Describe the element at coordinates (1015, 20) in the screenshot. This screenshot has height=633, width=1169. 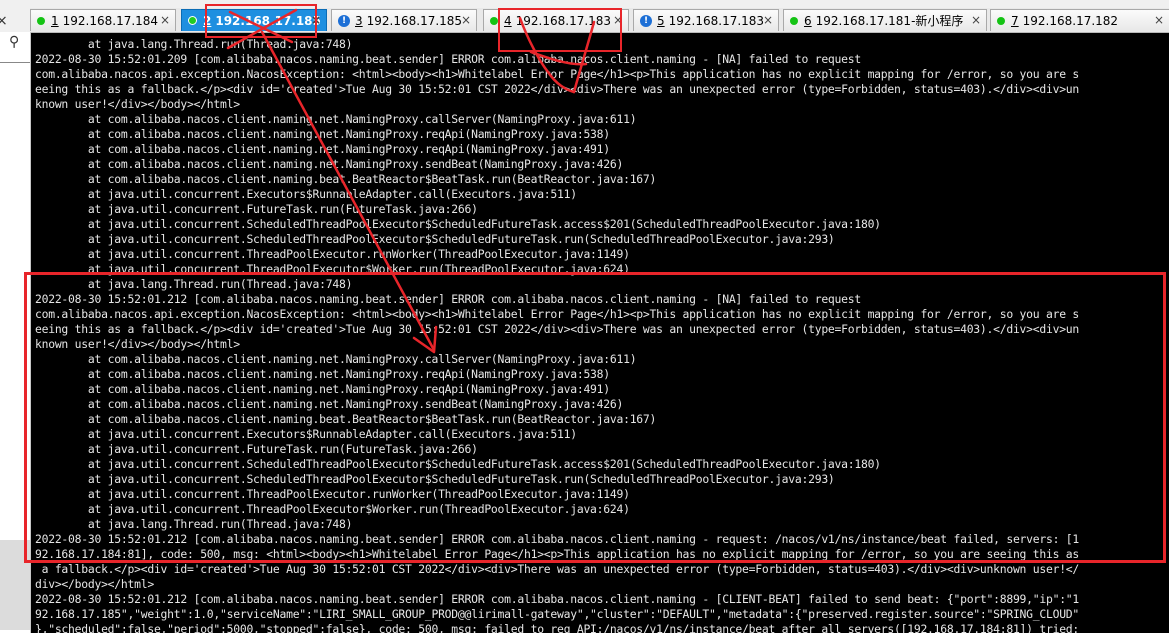
I see `tab-number: 7` at that location.